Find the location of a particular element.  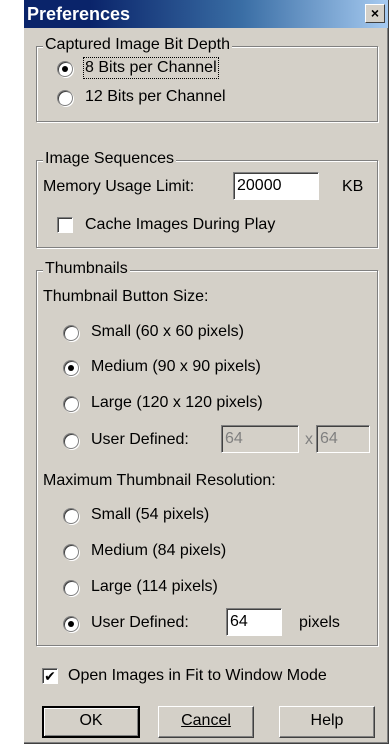

bit-depth-legend: Captured Image Bit Depth is located at coordinates (137, 45).